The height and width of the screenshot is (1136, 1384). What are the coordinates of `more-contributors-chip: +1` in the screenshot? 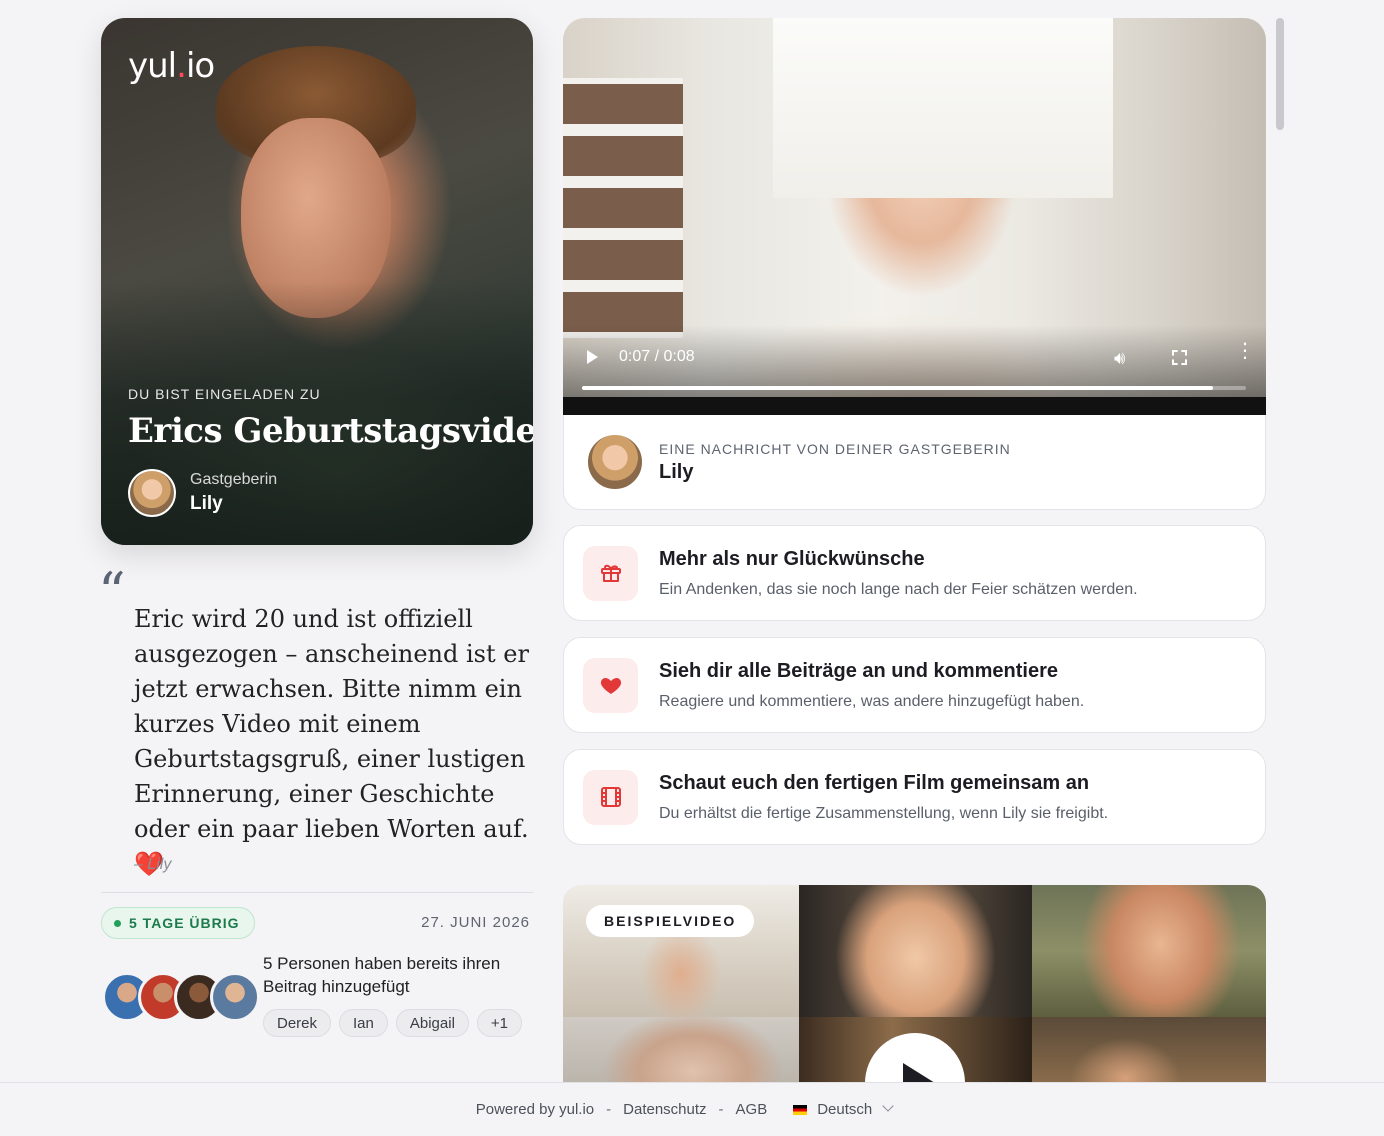 It's located at (499, 1023).